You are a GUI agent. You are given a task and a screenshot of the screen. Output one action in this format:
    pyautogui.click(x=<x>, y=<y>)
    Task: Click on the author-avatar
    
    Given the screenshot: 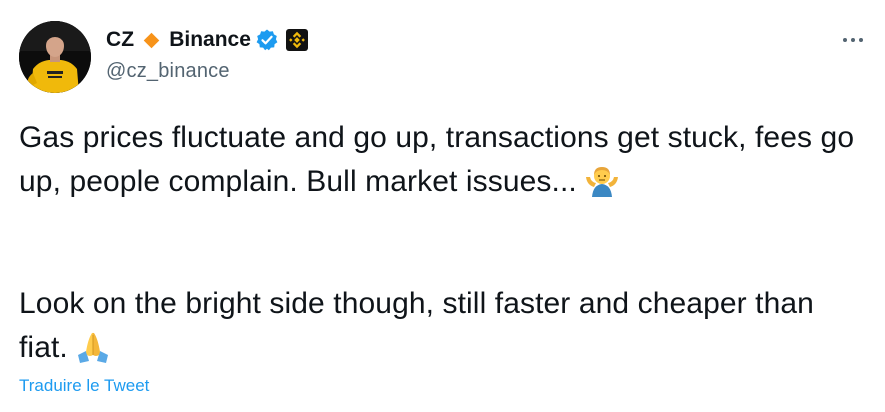 What is the action you would take?
    pyautogui.click(x=55, y=57)
    